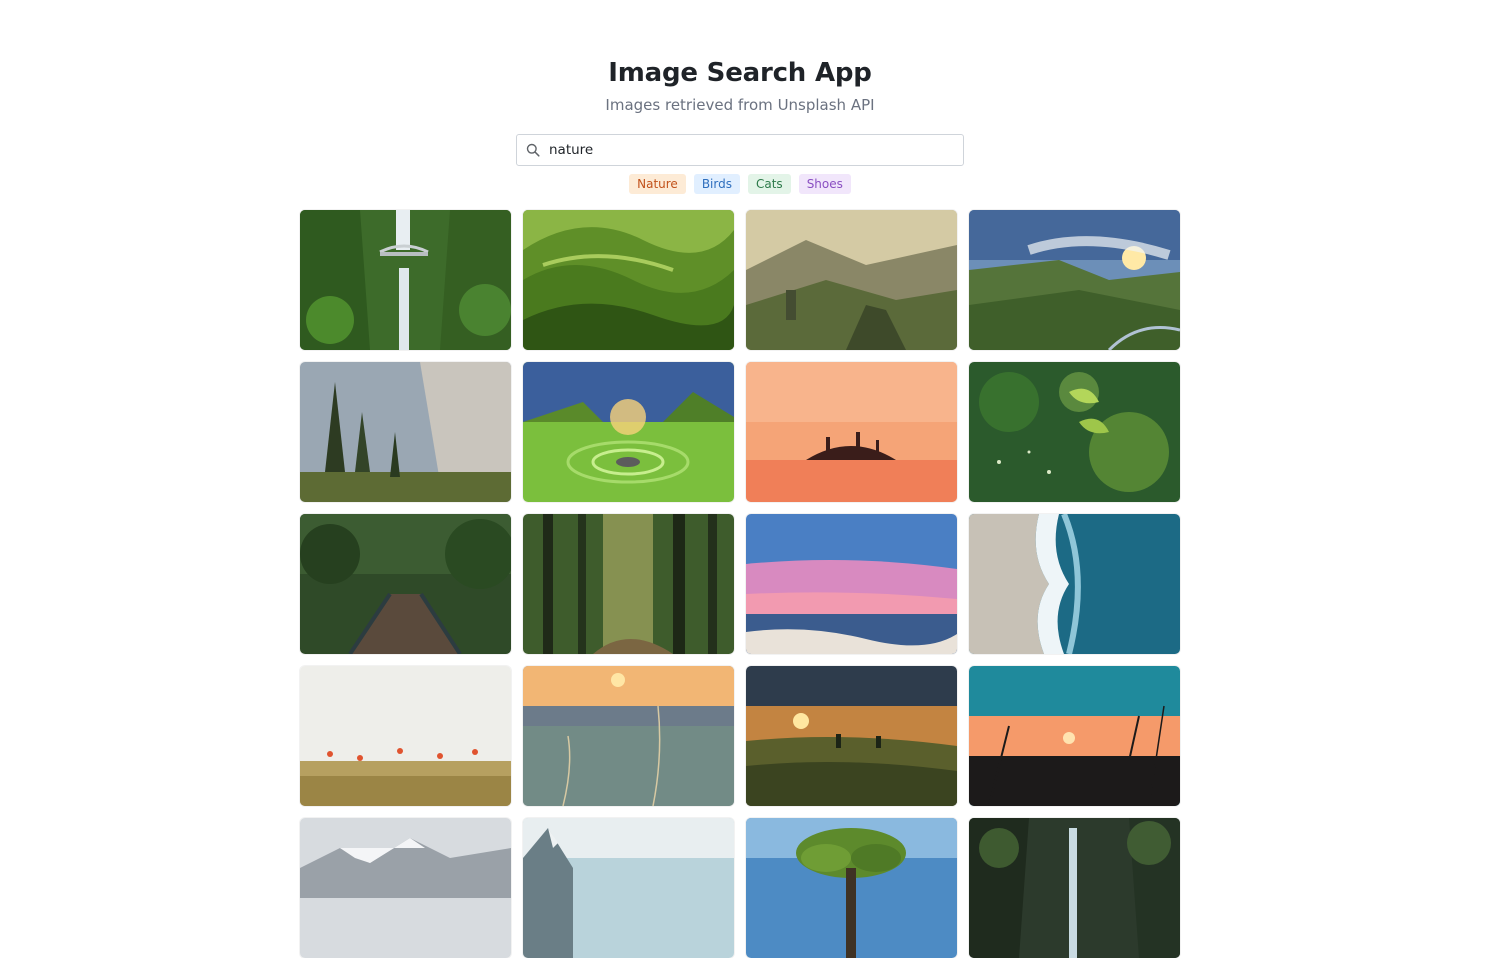 The height and width of the screenshot is (958, 1499). Describe the element at coordinates (740, 105) in the screenshot. I see `page-subtitle: Images retrieved from Unsplash API` at that location.